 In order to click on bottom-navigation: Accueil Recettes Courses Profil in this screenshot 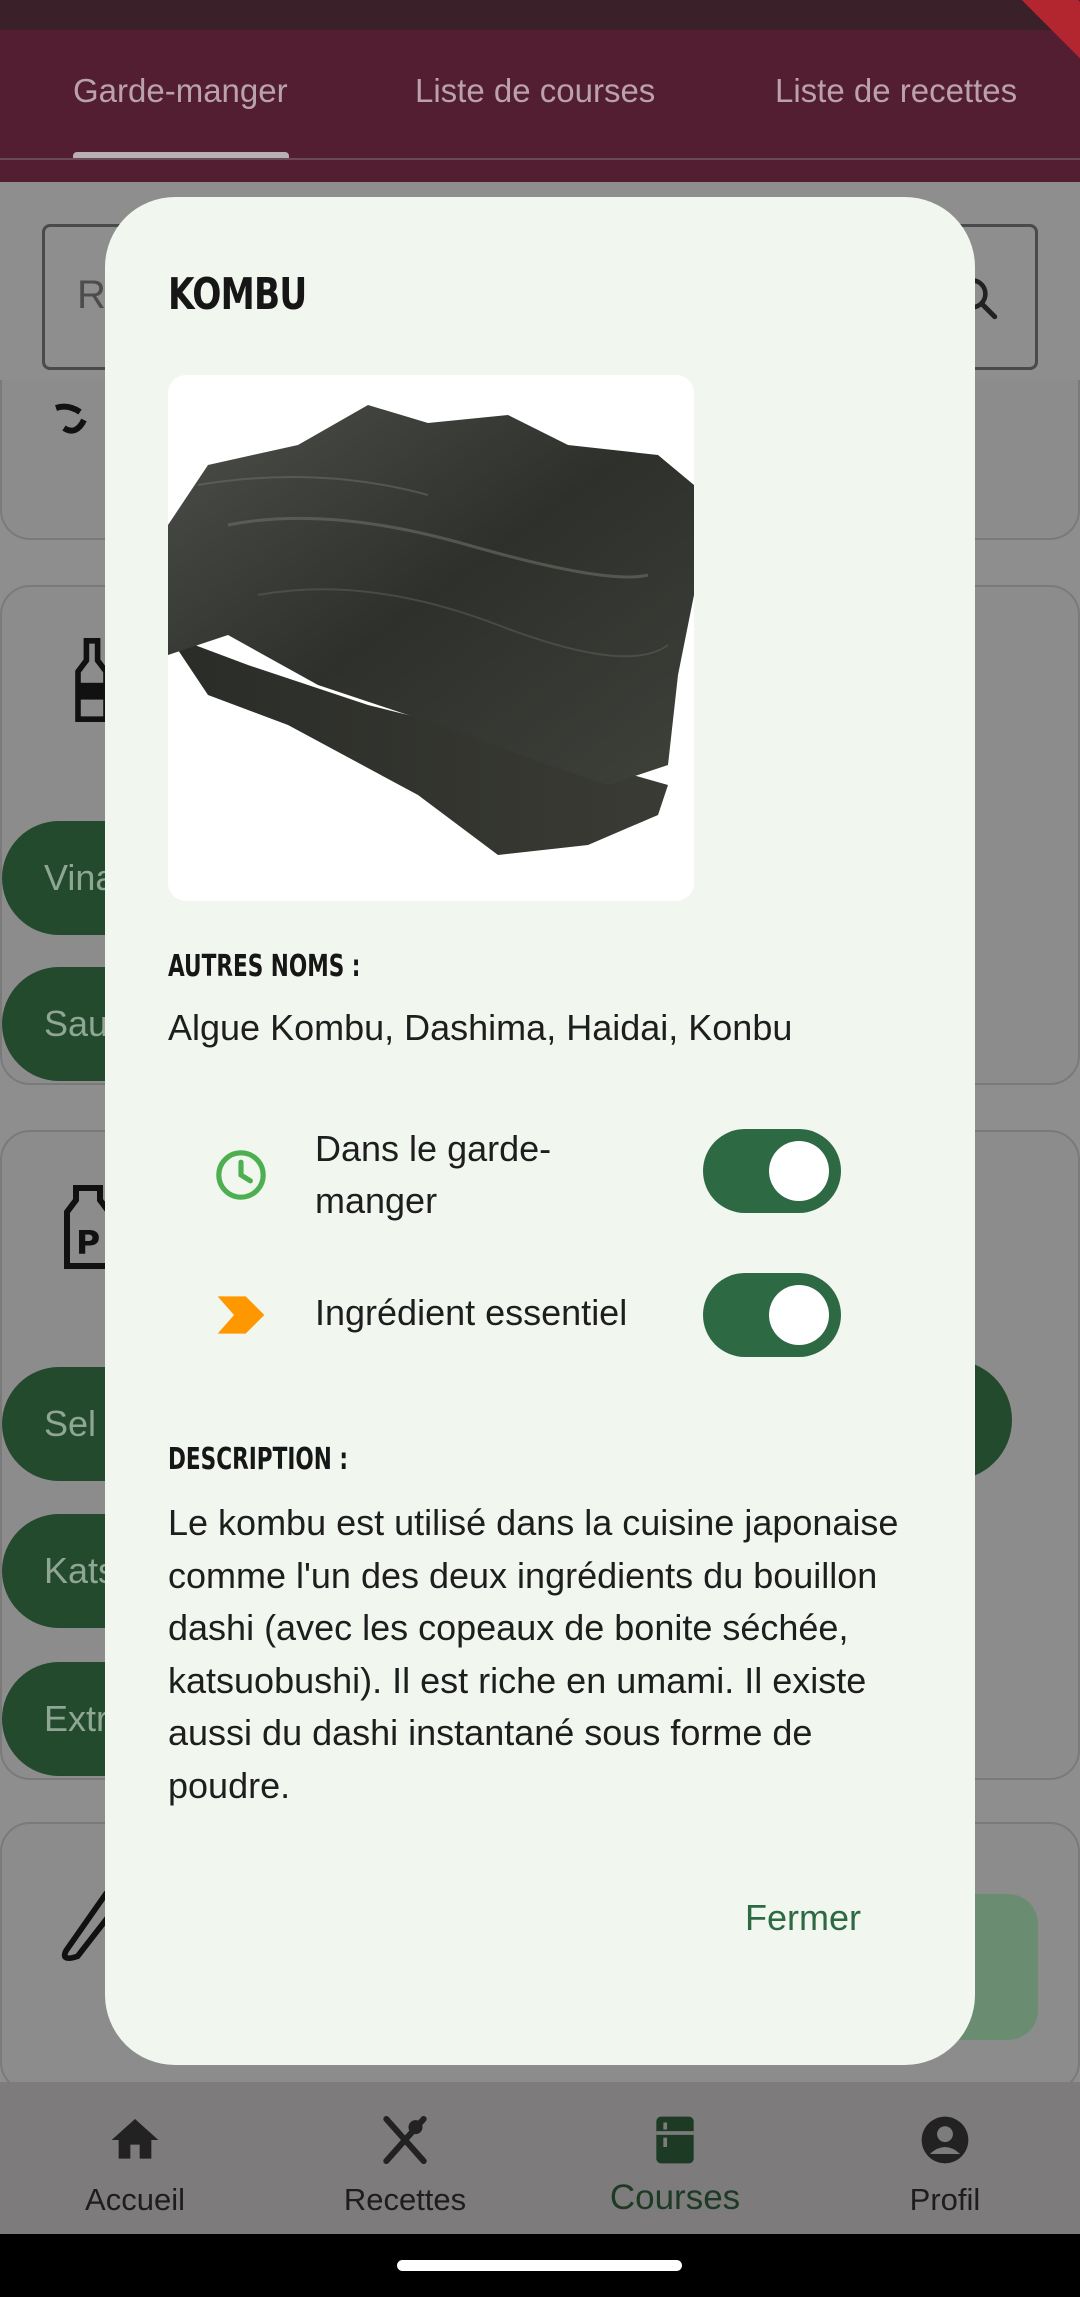, I will do `click(540, 2158)`.